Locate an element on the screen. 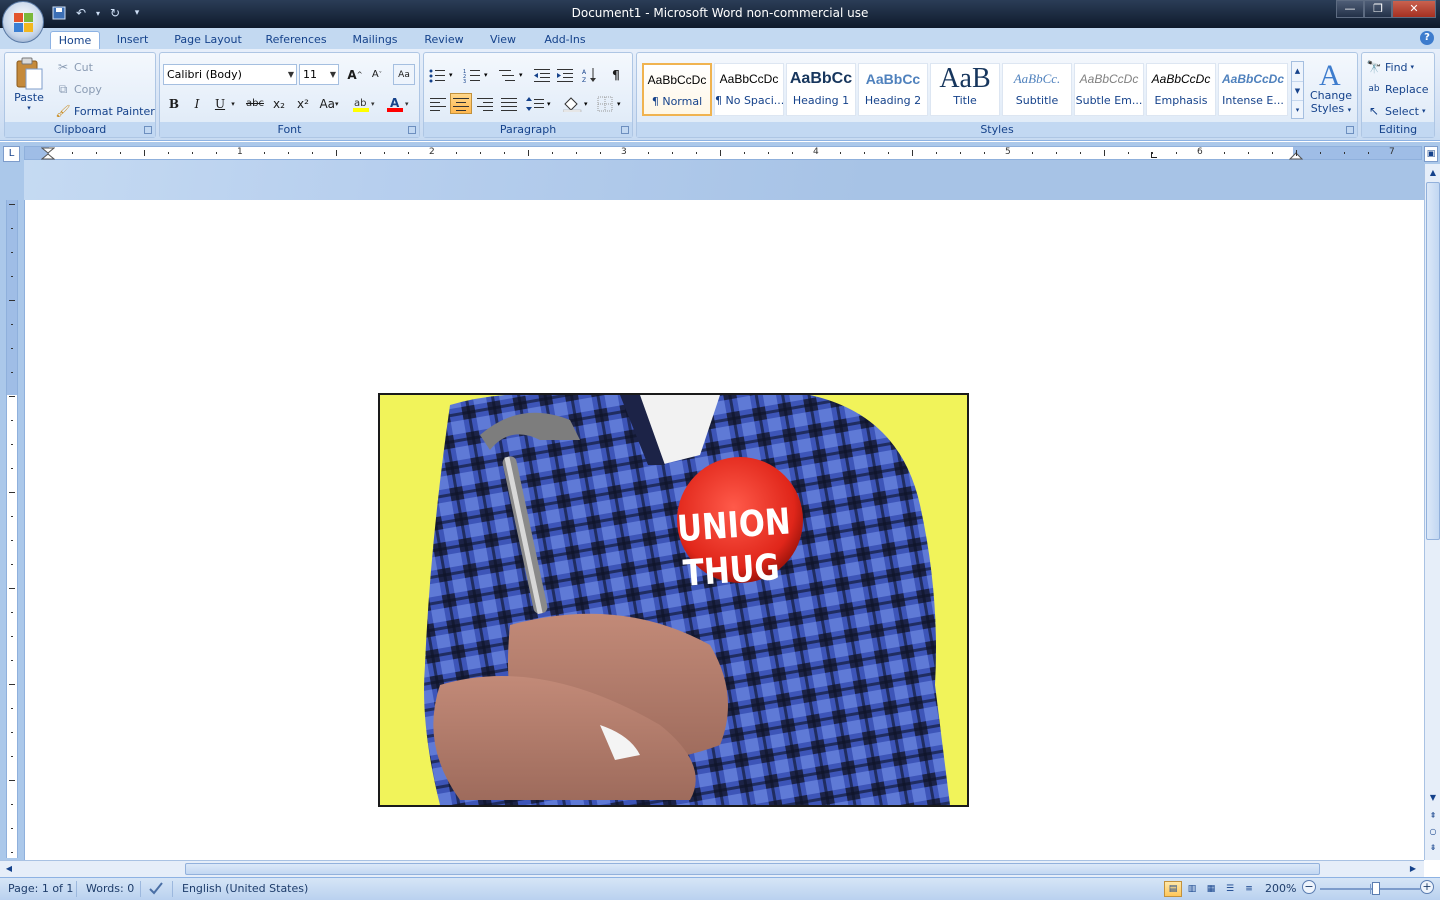 This screenshot has height=900, width=1440. bullets-button: ▾ is located at coordinates (442, 74).